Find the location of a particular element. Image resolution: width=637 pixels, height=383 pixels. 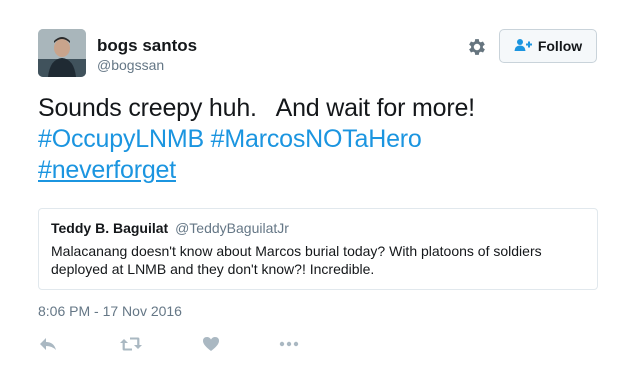

hashtag-link: #OccupyLNMB is located at coordinates (121, 139).